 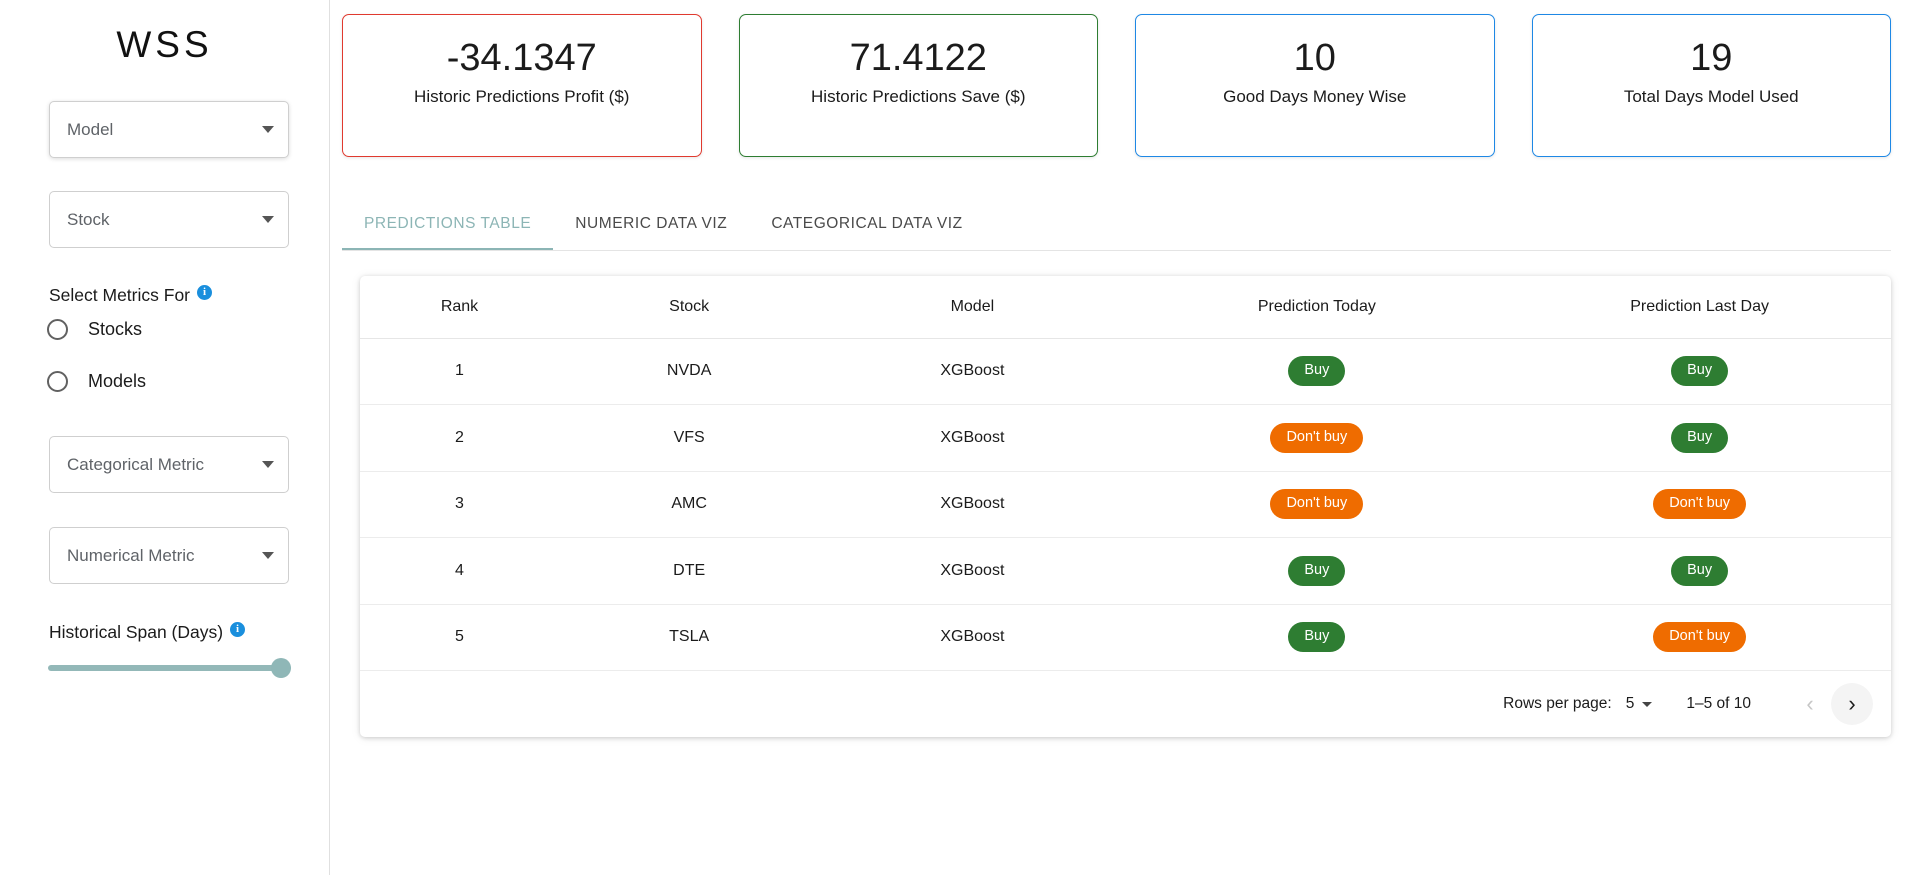 I want to click on stat-value: 10, so click(x=1314, y=58).